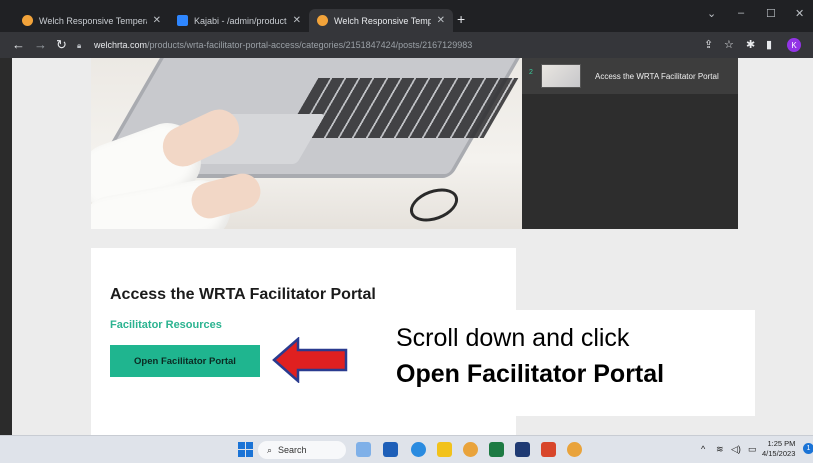  What do you see at coordinates (363, 449) in the screenshot?
I see `widgets-icon` at bounding box center [363, 449].